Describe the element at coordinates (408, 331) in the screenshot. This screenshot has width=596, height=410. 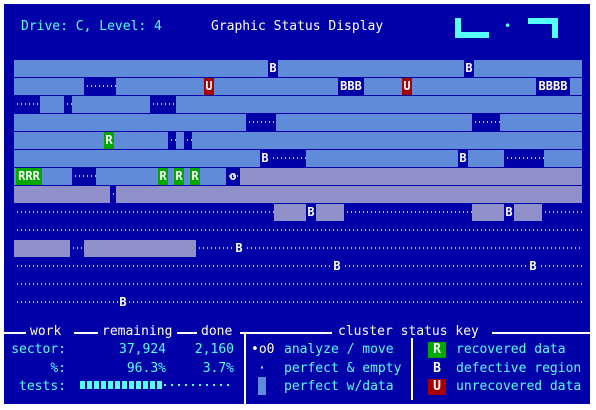
I see `key-title: cluster status key` at that location.